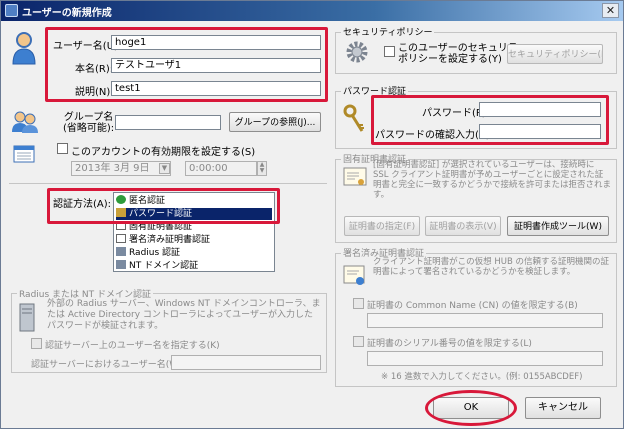  What do you see at coordinates (132, 346) in the screenshot?
I see `radius-username-checkbox-label: 認証サーバー上のユーザー名を指定する(K)` at bounding box center [132, 346].